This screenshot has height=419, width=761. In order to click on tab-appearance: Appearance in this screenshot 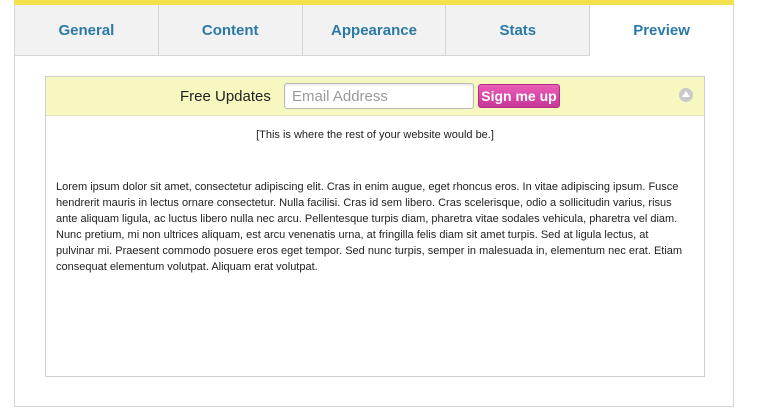, I will do `click(374, 30)`.